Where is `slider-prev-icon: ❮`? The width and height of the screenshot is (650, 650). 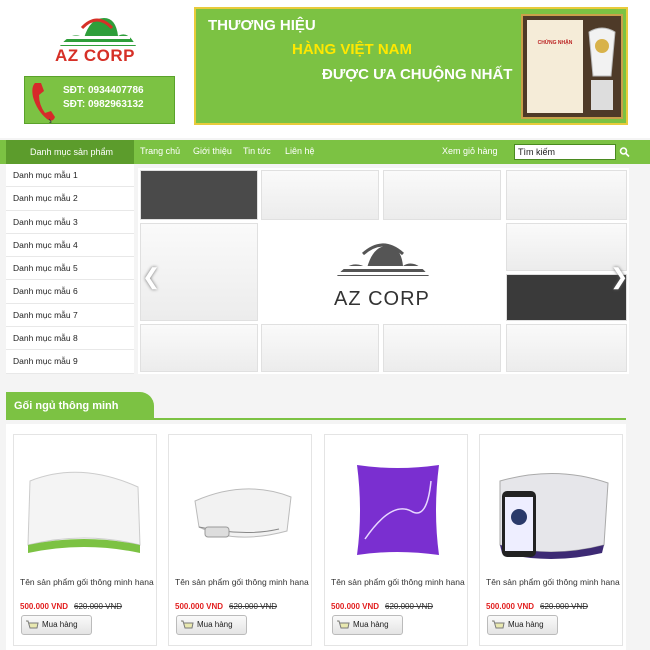
slider-prev-icon: ❮ is located at coordinates (151, 277).